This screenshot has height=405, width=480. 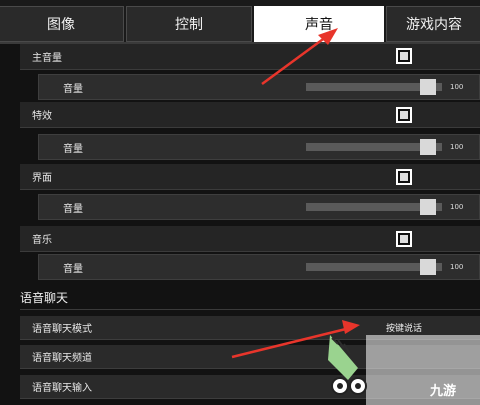 I want to click on tab-graphics: 图像, so click(x=62, y=24).